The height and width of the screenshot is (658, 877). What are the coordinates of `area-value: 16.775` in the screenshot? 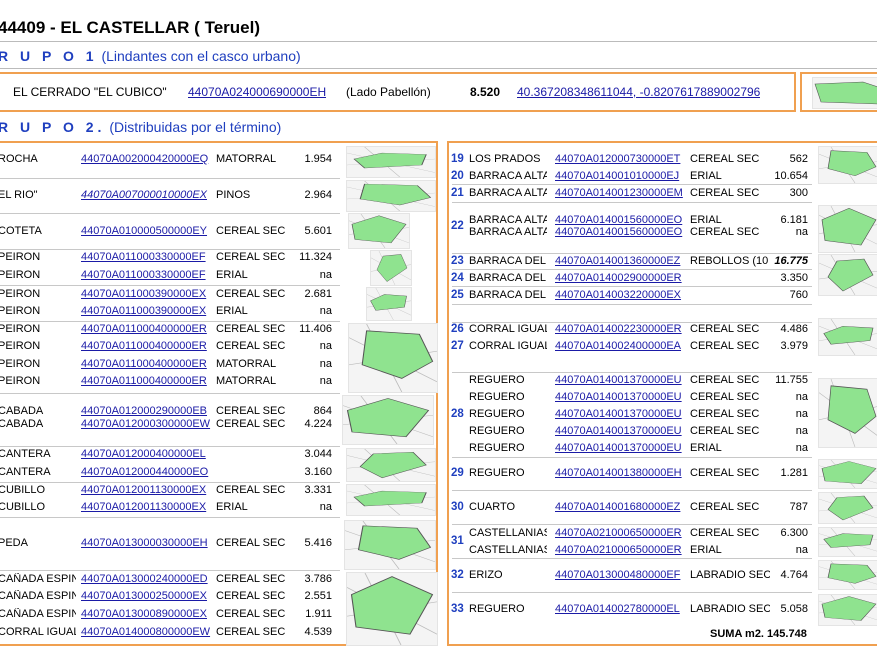 It's located at (791, 261).